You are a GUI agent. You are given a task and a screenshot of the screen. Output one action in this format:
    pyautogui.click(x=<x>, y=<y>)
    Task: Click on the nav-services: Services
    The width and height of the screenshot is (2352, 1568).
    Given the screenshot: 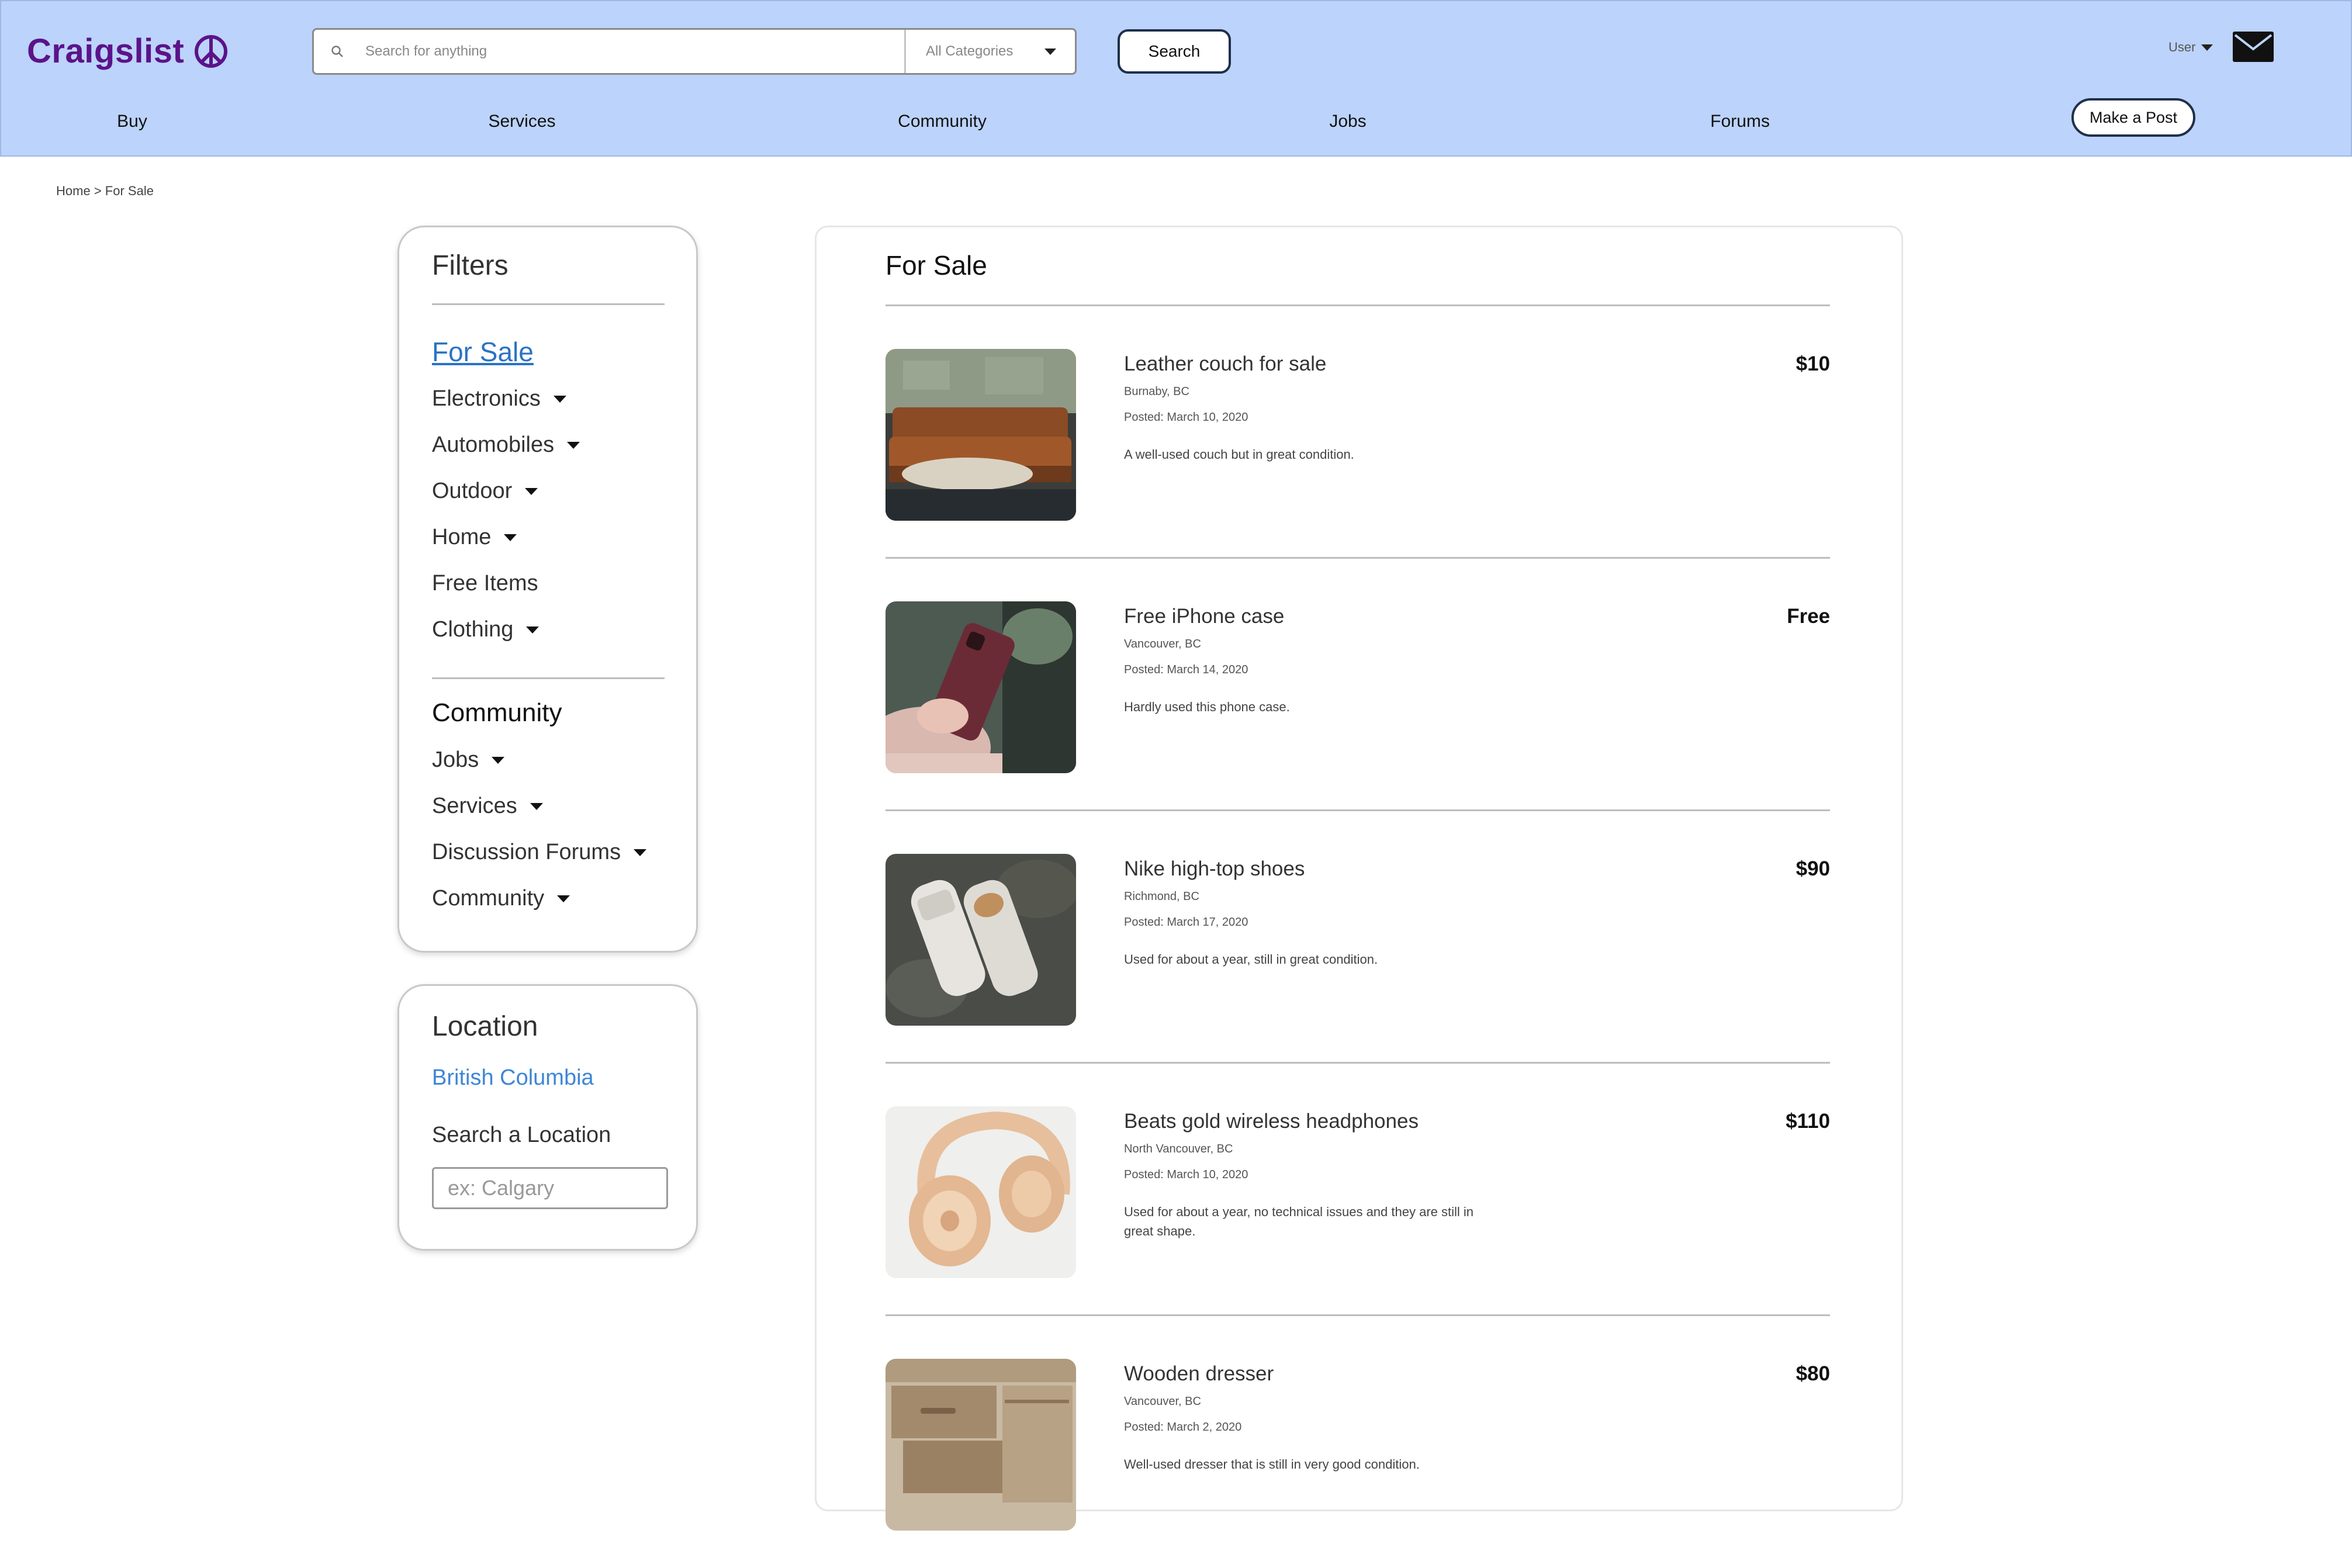 What is the action you would take?
    pyautogui.click(x=521, y=121)
    